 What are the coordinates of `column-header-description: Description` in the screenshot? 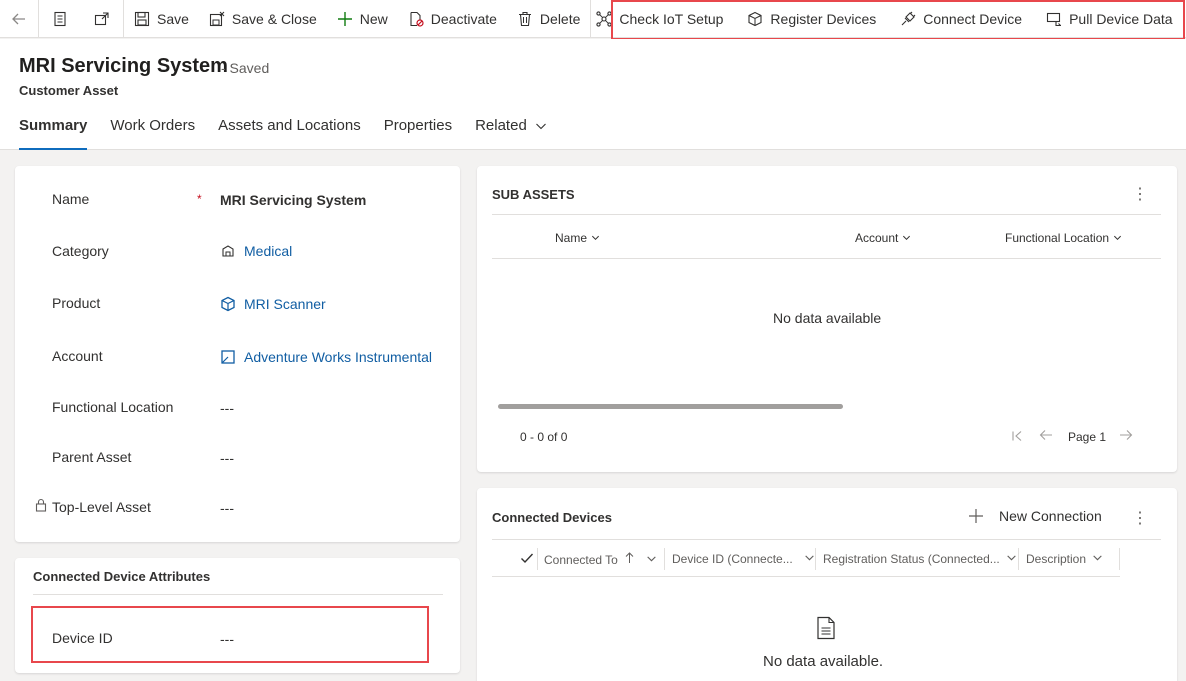 It's located at (1064, 559).